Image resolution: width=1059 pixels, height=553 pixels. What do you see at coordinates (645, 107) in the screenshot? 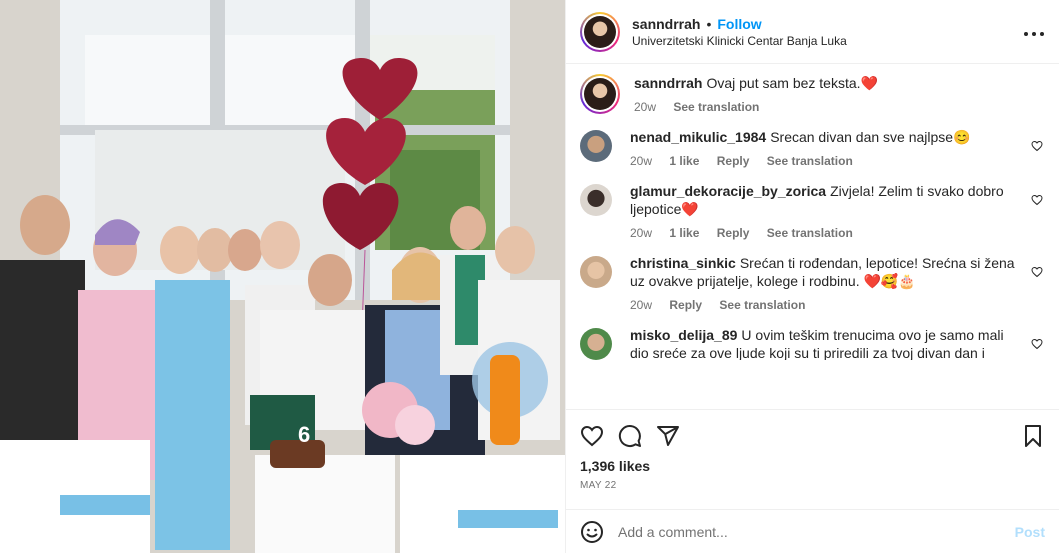
I see `caption-time: 20w` at bounding box center [645, 107].